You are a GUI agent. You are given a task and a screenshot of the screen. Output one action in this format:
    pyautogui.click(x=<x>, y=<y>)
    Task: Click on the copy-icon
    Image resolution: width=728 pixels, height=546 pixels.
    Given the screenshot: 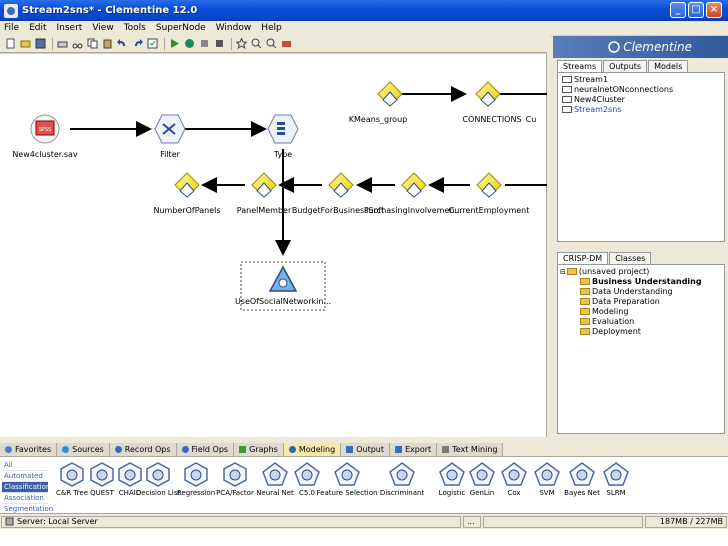 What is the action you would take?
    pyautogui.click(x=92, y=43)
    